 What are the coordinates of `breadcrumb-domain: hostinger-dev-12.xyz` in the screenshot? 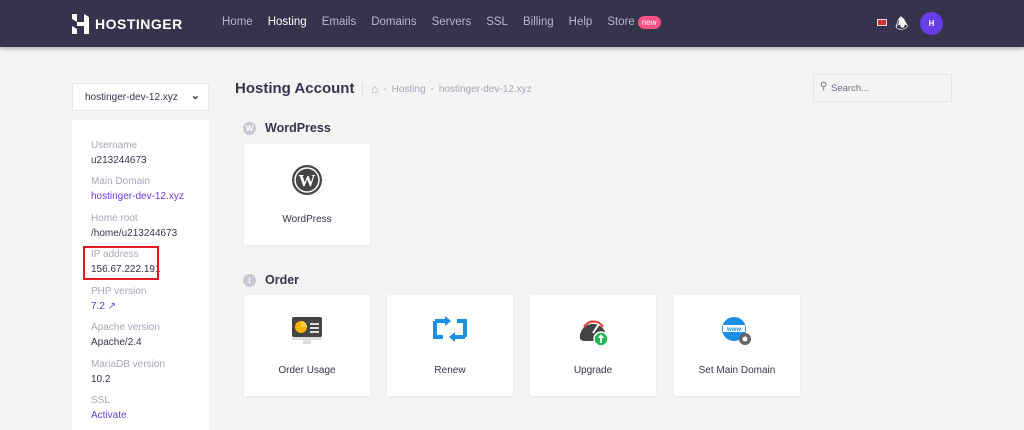 It's located at (485, 89).